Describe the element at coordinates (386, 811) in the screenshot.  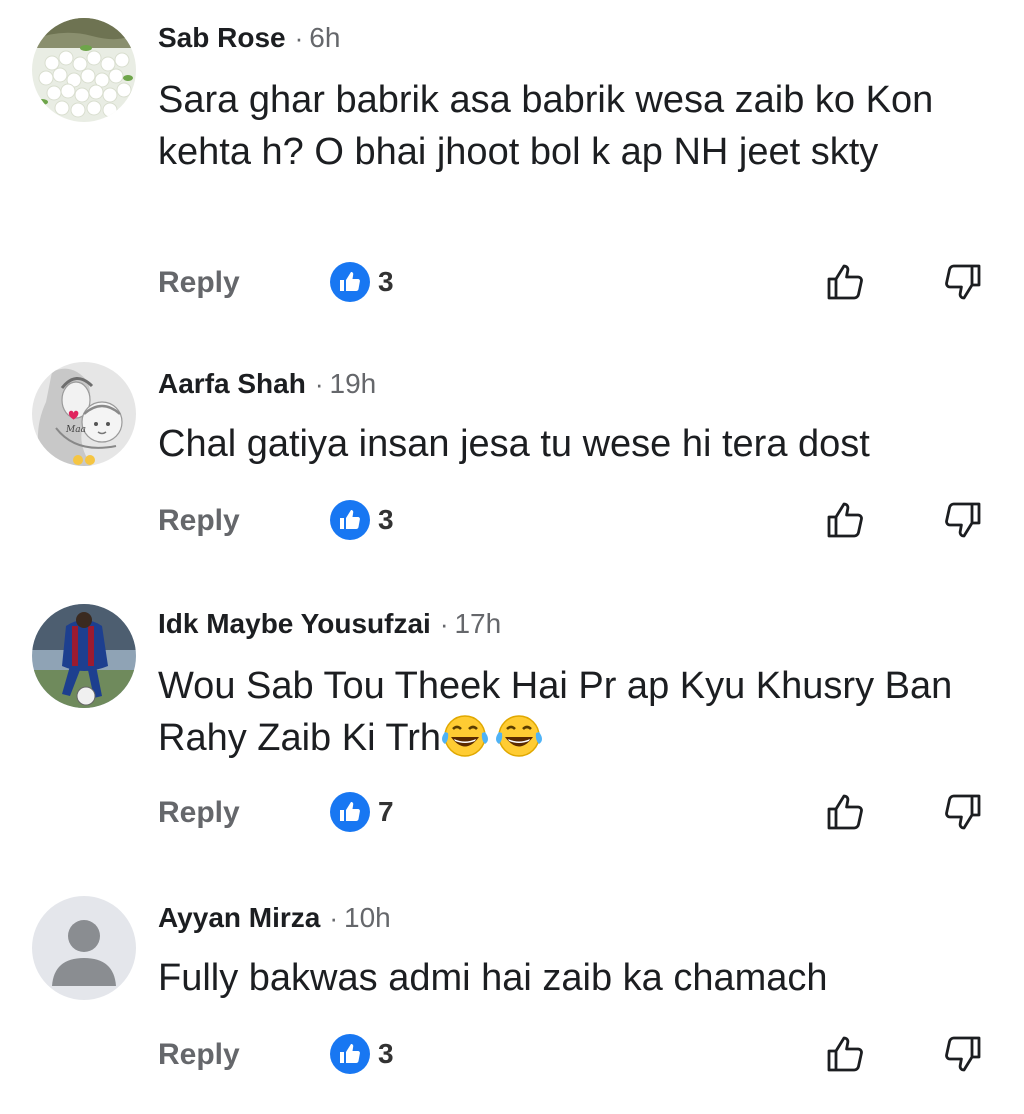
I see `like-count: 7` at that location.